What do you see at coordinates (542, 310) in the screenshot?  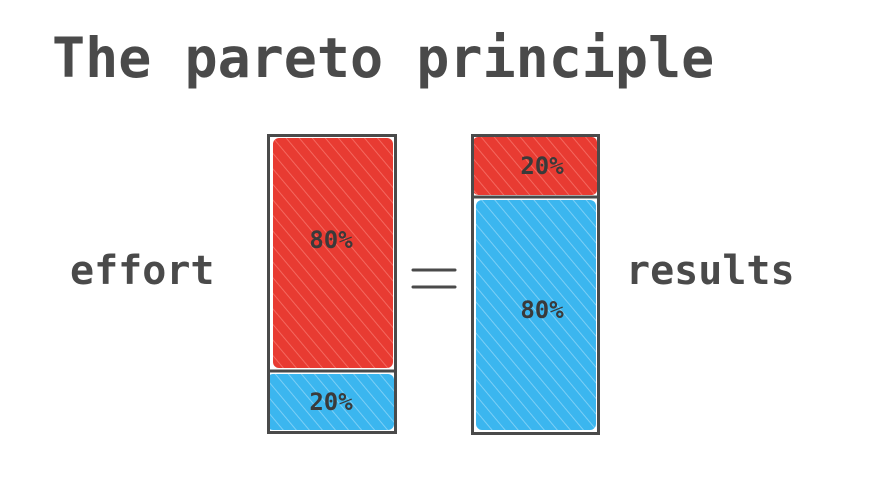 I see `results-80-label: 80%` at bounding box center [542, 310].